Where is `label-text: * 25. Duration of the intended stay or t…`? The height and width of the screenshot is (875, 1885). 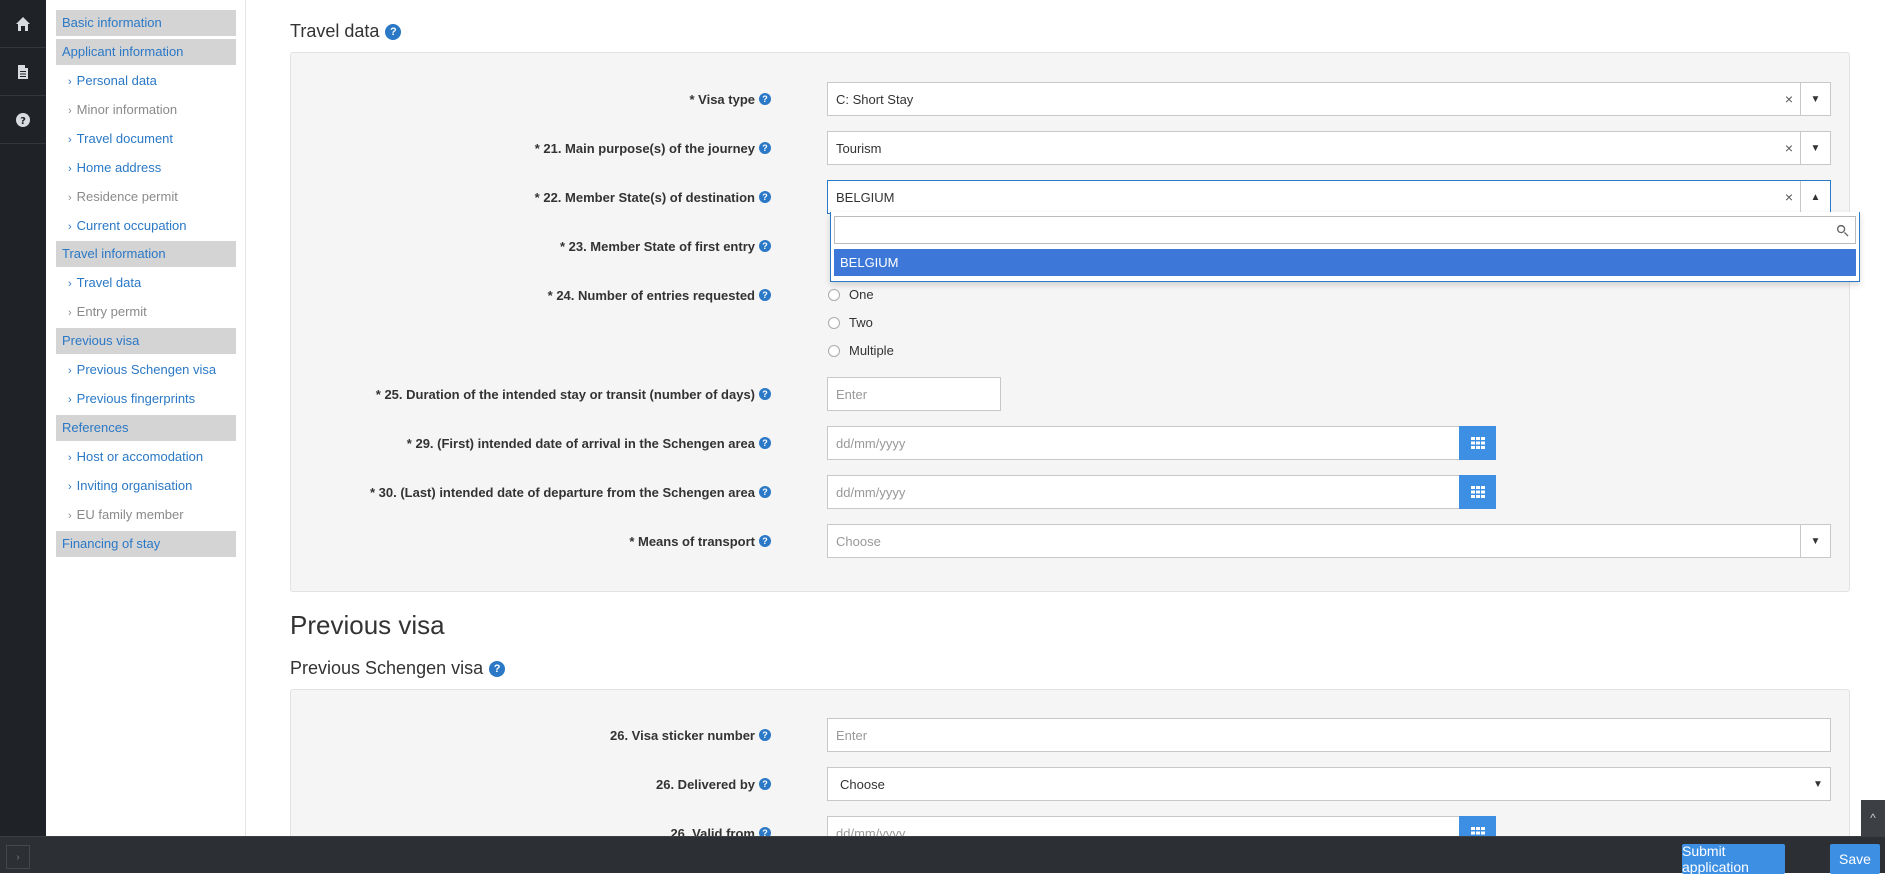
label-text: * 25. Duration of the intended stay or t… is located at coordinates (565, 394).